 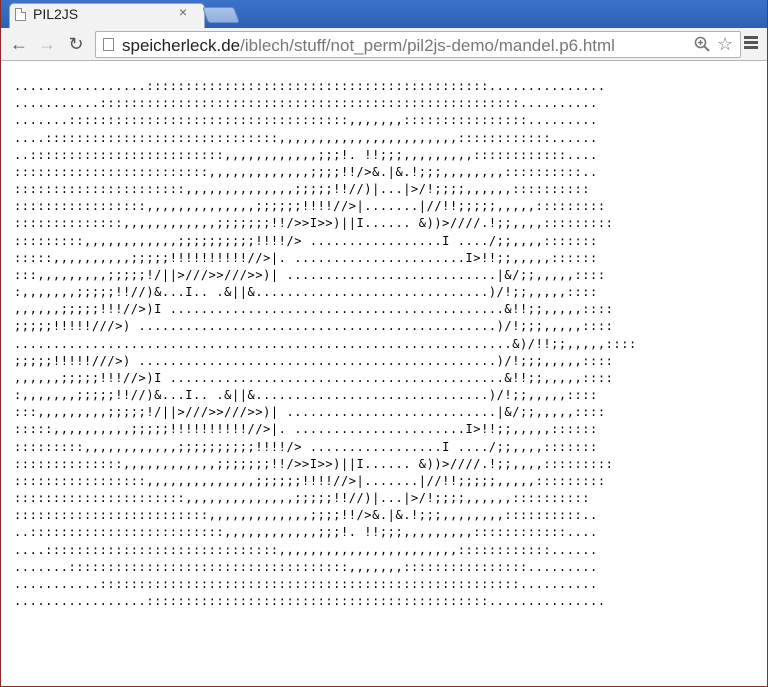 I want to click on close-icon: ×, so click(x=183, y=12).